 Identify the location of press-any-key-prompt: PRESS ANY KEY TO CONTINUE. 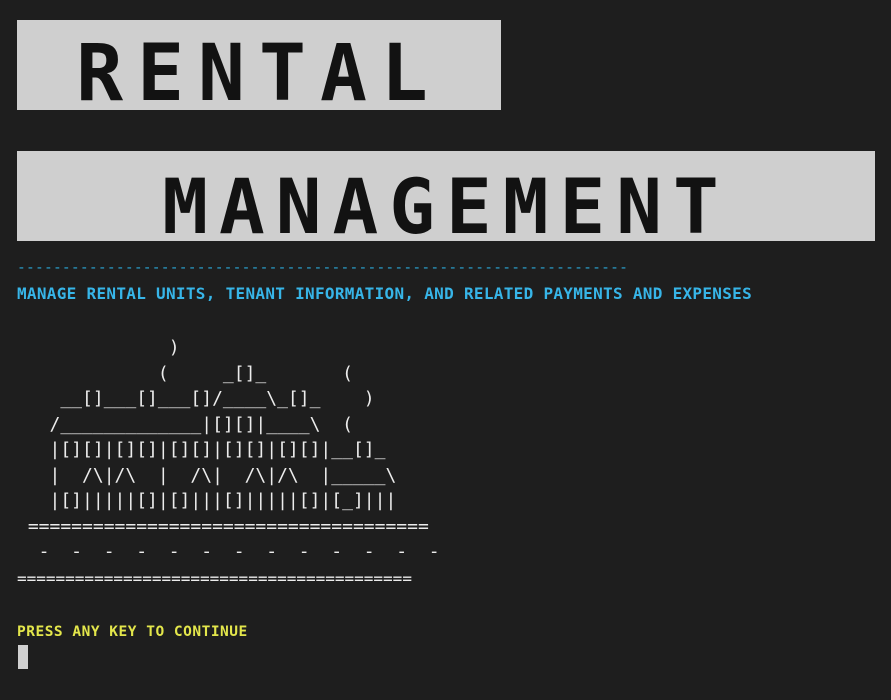
(132, 632).